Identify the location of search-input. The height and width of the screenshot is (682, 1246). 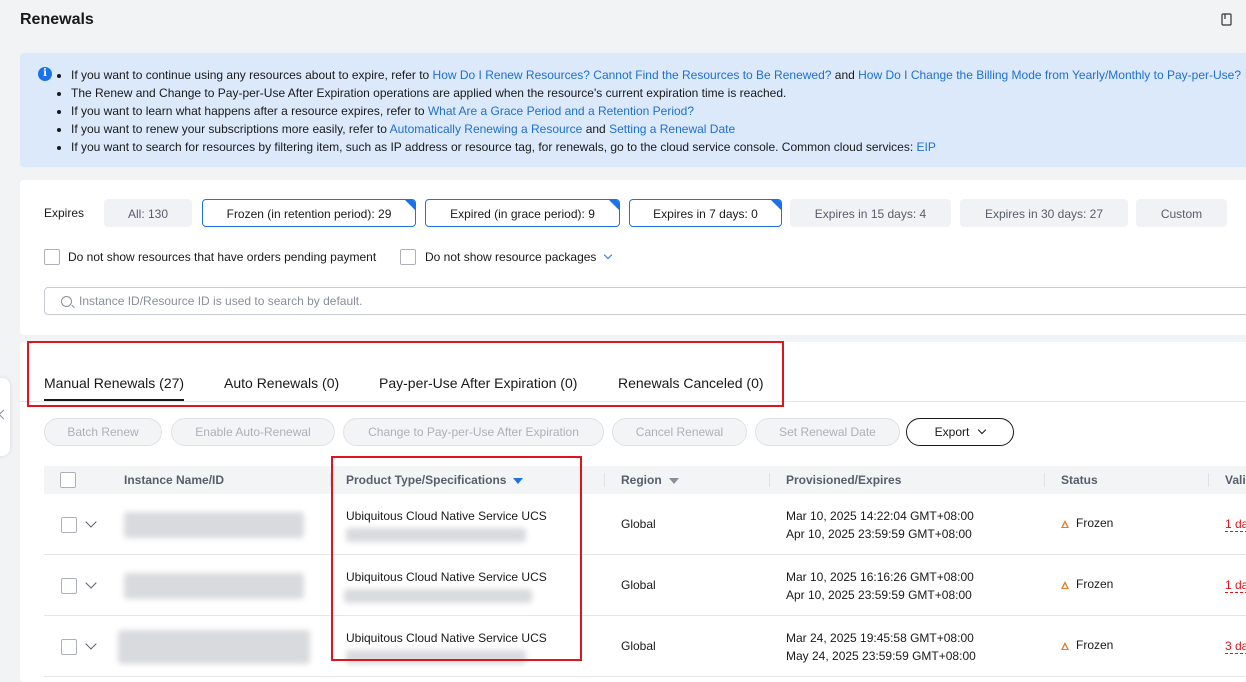
(629, 301).